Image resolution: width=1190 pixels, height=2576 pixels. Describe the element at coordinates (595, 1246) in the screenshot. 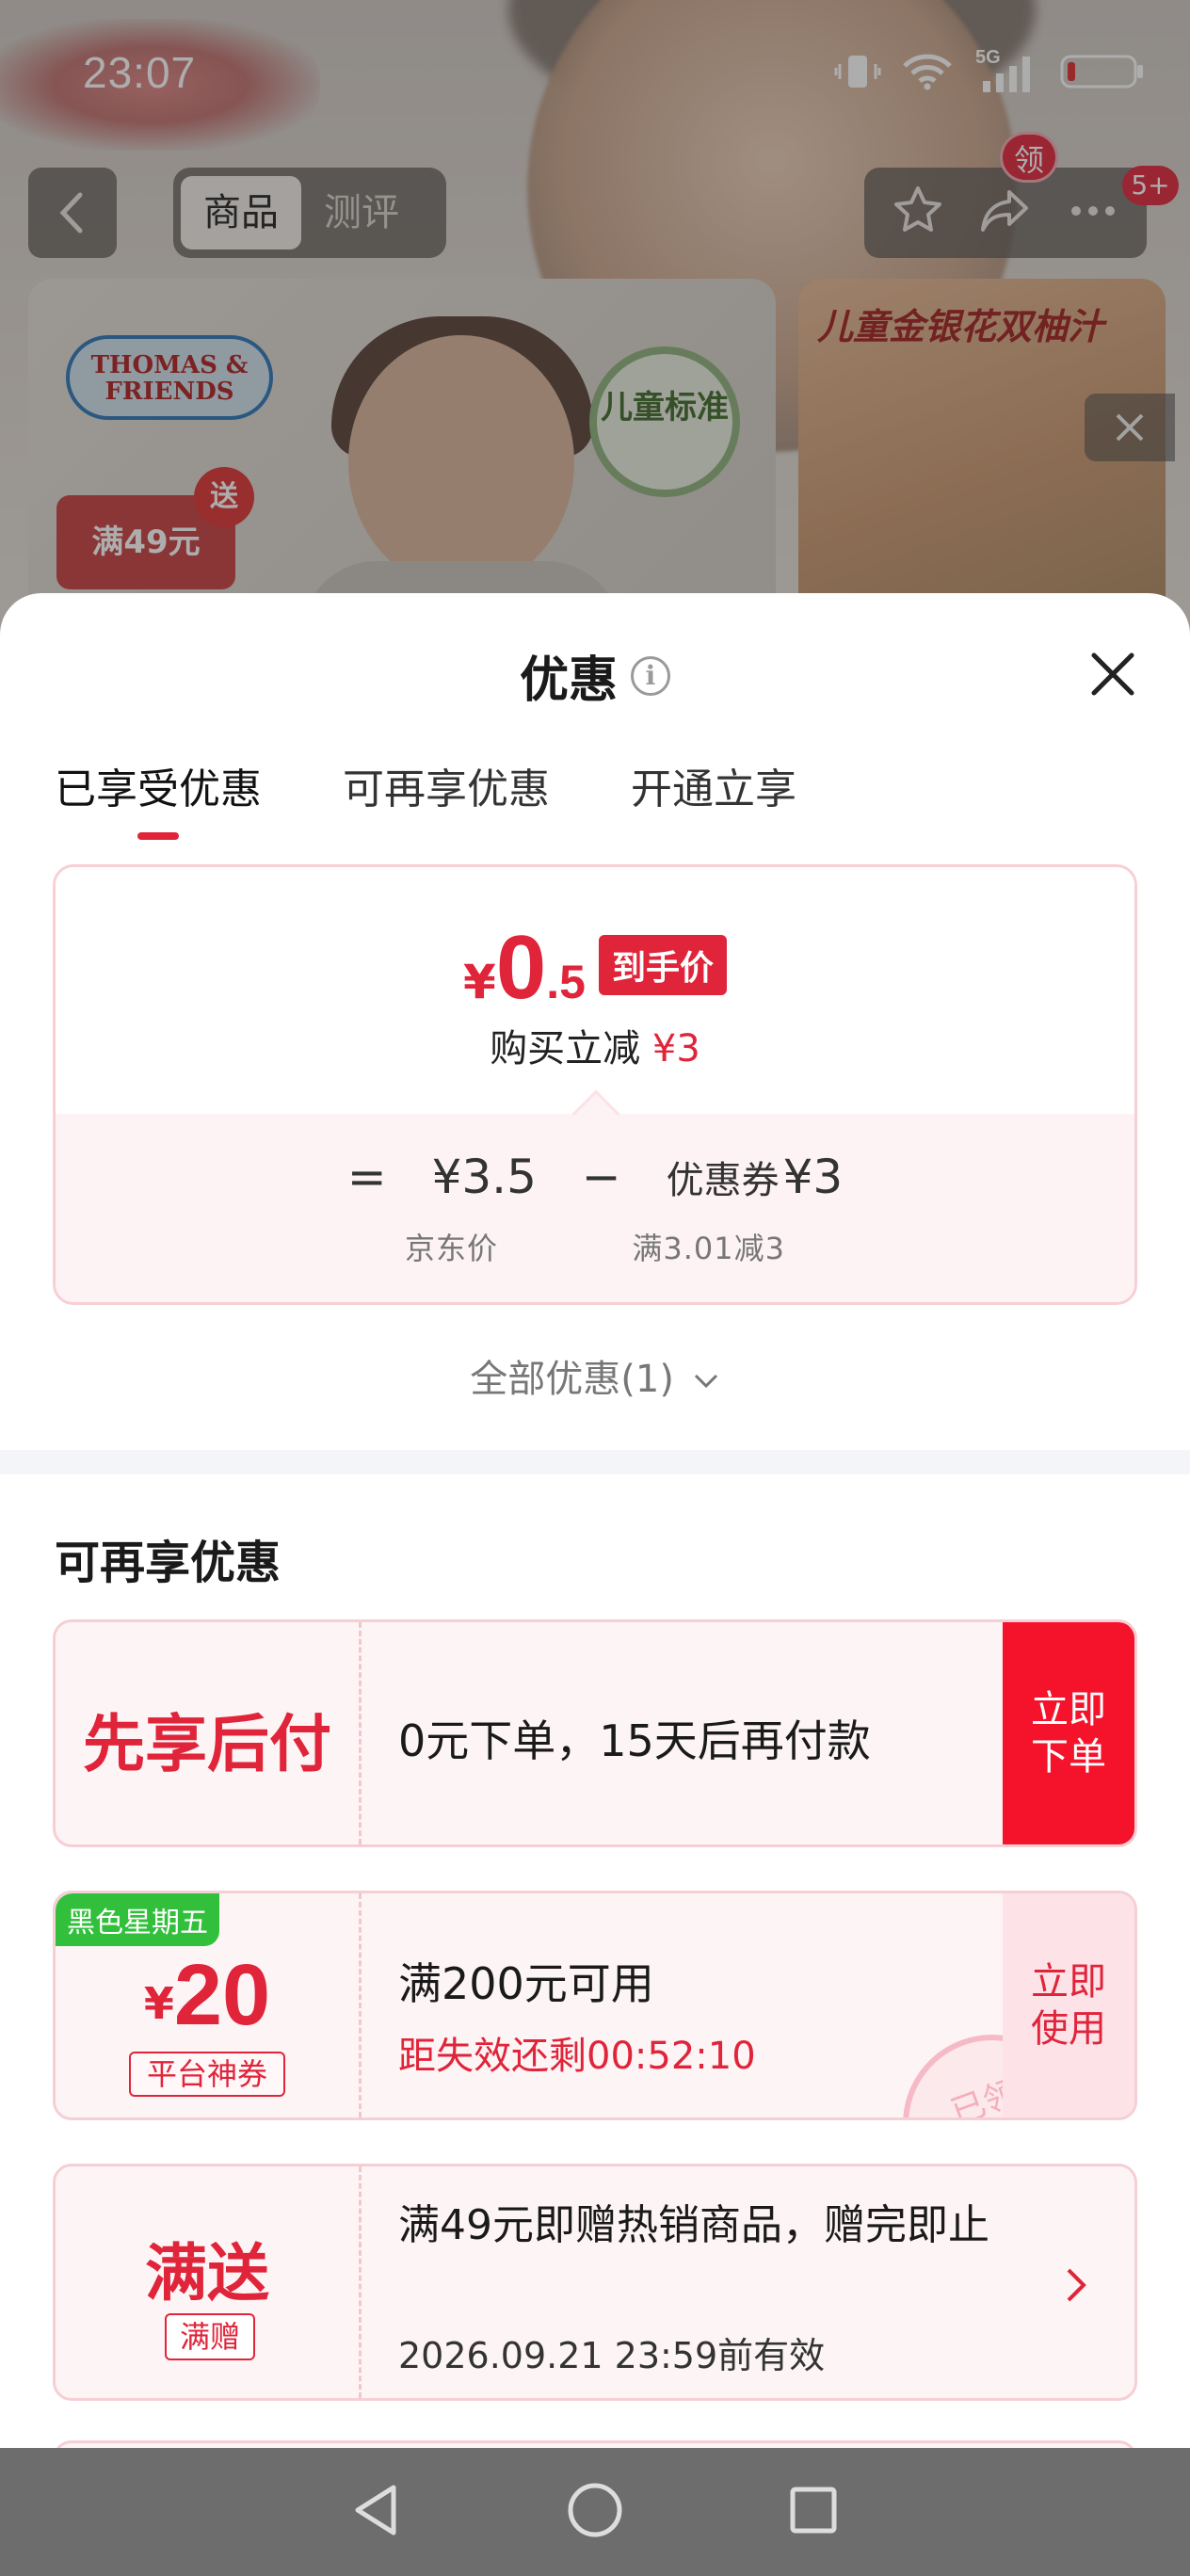

I see `price-formula-notes: 京东价 满3.01减3` at that location.